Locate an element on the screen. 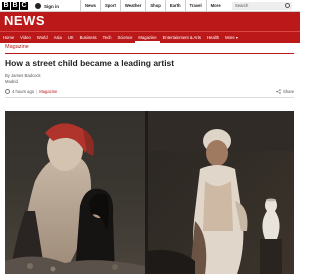 This screenshot has width=320, height=274. nav-item-health: Health is located at coordinates (213, 37).